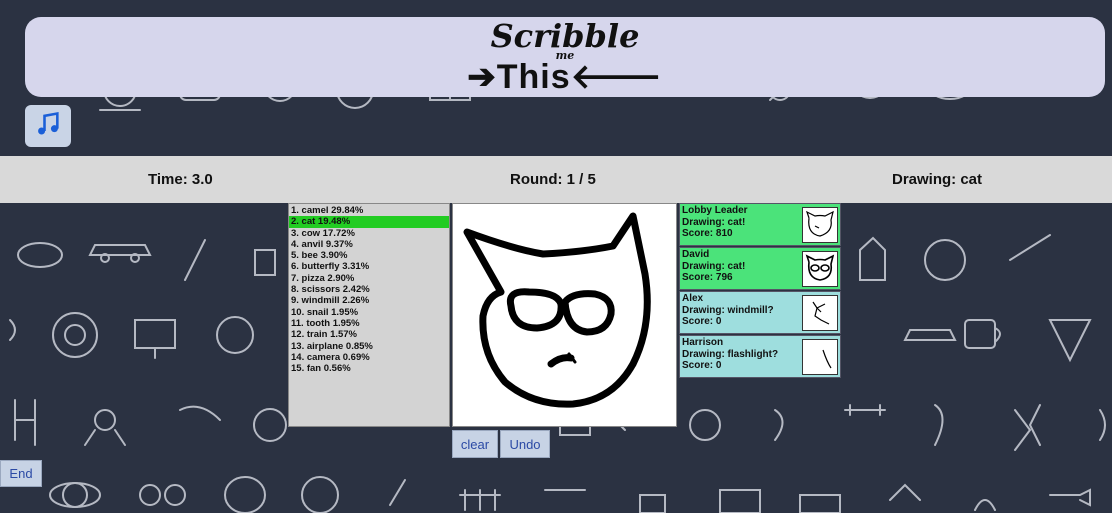 This screenshot has width=1112, height=513. Describe the element at coordinates (327, 210) in the screenshot. I see `guess-item: 1. camel 29.84%` at that location.